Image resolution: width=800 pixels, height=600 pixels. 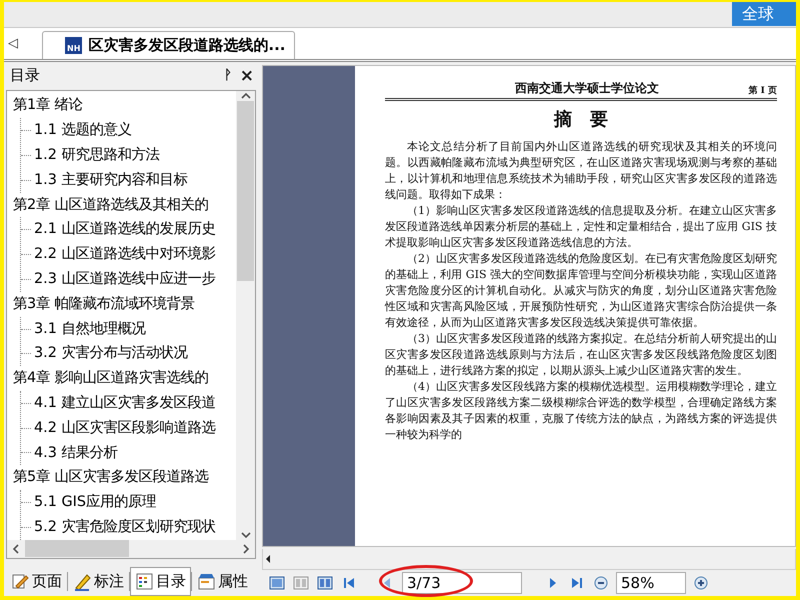 What do you see at coordinates (228, 76) in the screenshot?
I see `pin-button: ᚹ` at bounding box center [228, 76].